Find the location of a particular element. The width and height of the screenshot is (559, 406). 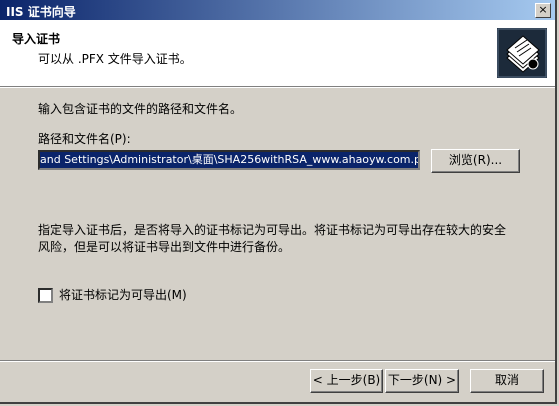

exportable-label: 将证书标记为可导出(M) is located at coordinates (123, 295).